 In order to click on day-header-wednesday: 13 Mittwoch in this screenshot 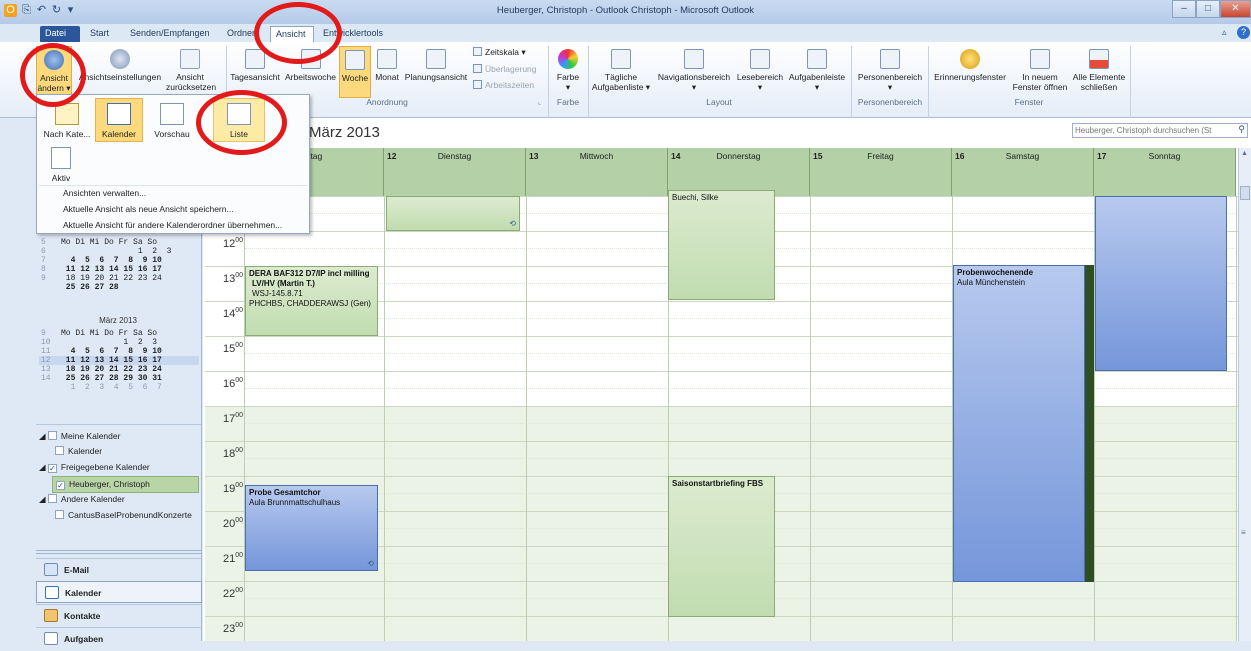, I will do `click(597, 172)`.